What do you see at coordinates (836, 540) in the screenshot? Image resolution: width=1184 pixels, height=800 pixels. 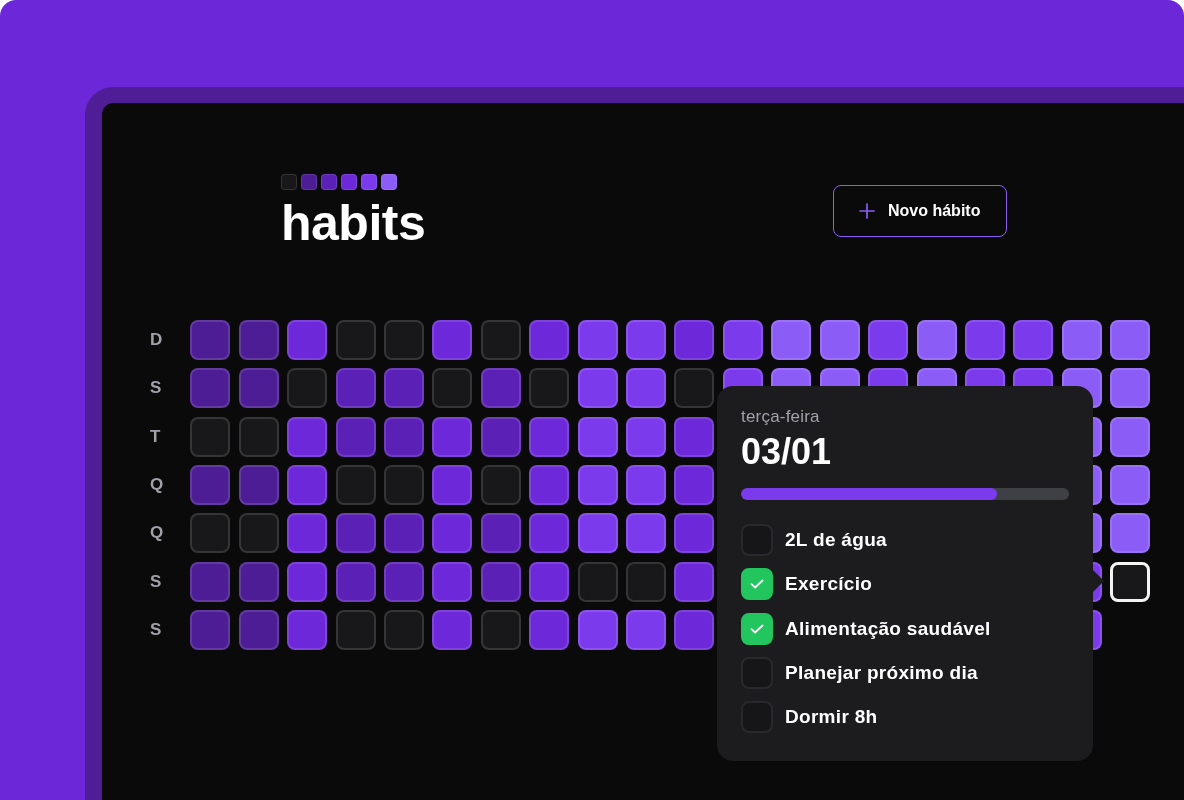 I see `habit-label: 2L de água` at bounding box center [836, 540].